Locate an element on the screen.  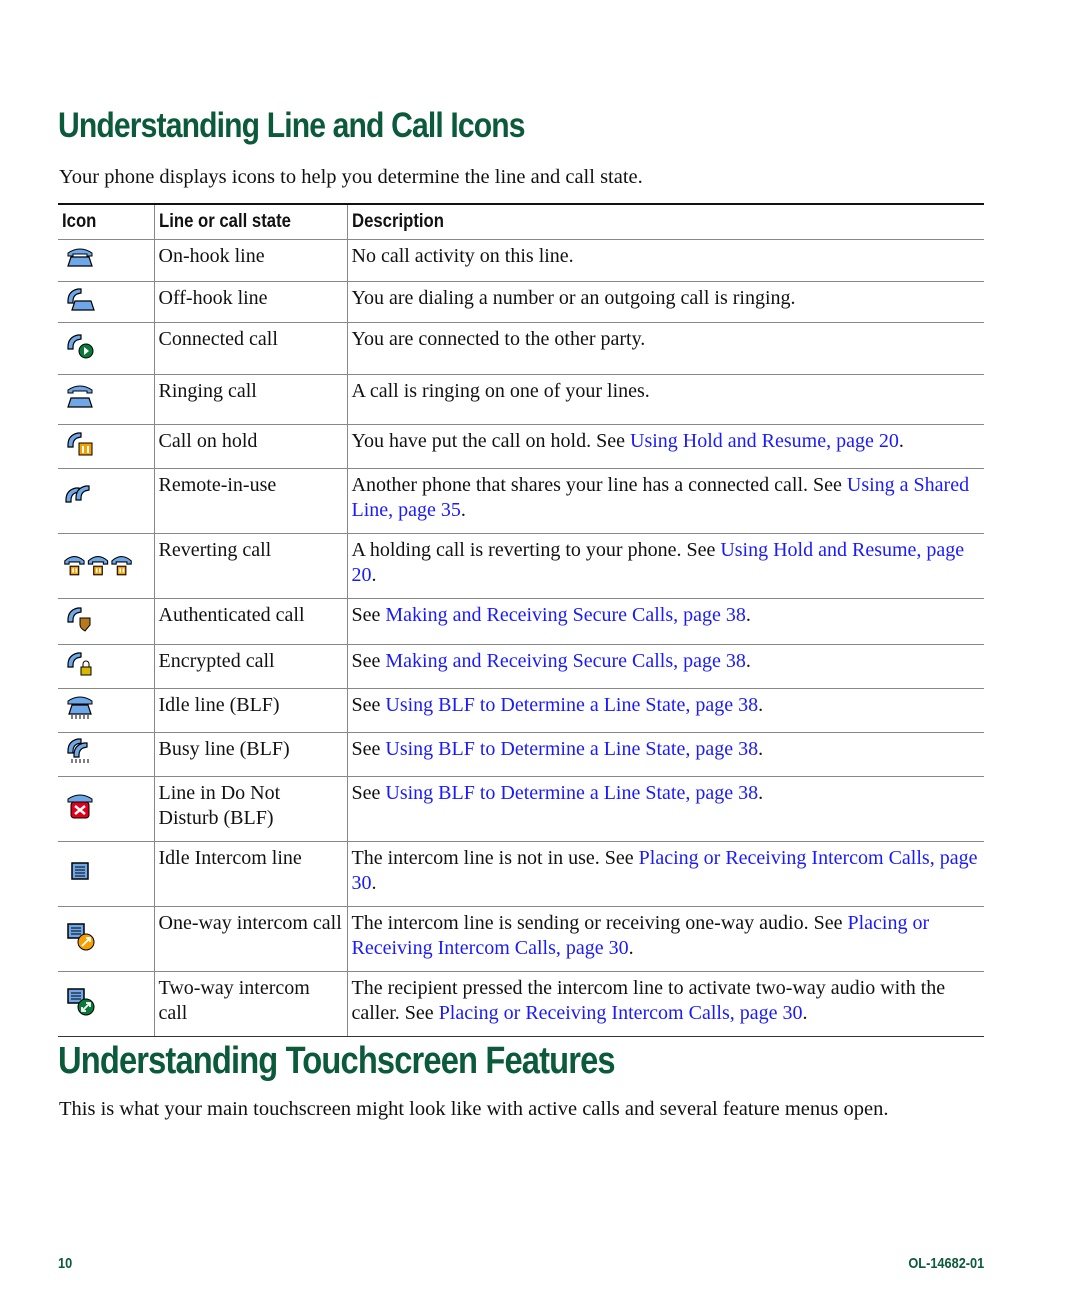
state-cell: Ringing call is located at coordinates (250, 399).